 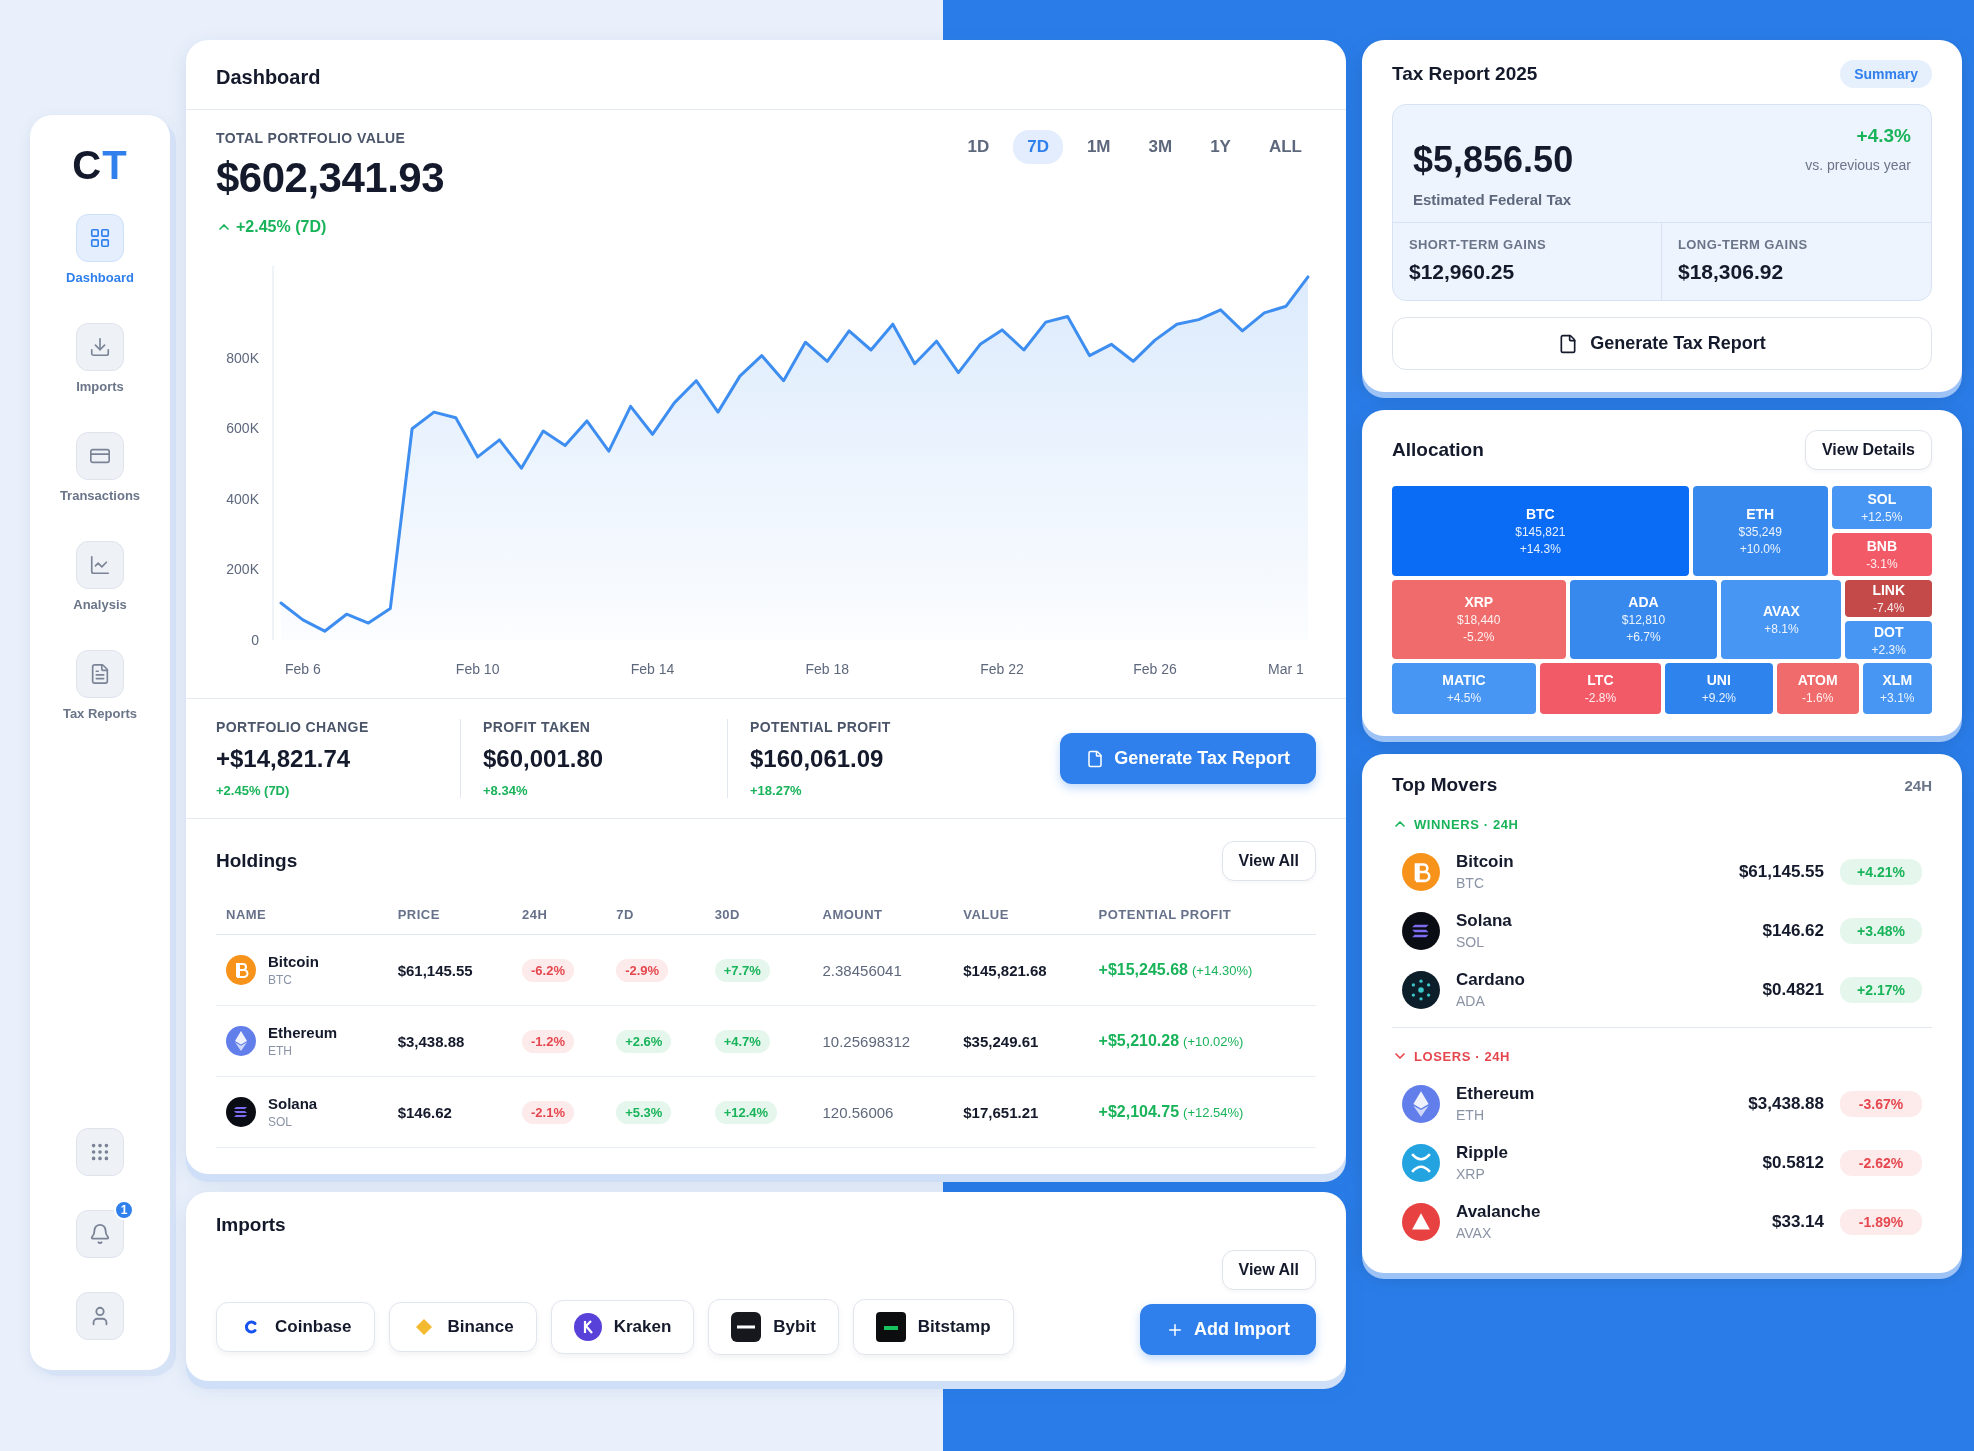 I want to click on change-pill: -2.1%, so click(x=548, y=1112).